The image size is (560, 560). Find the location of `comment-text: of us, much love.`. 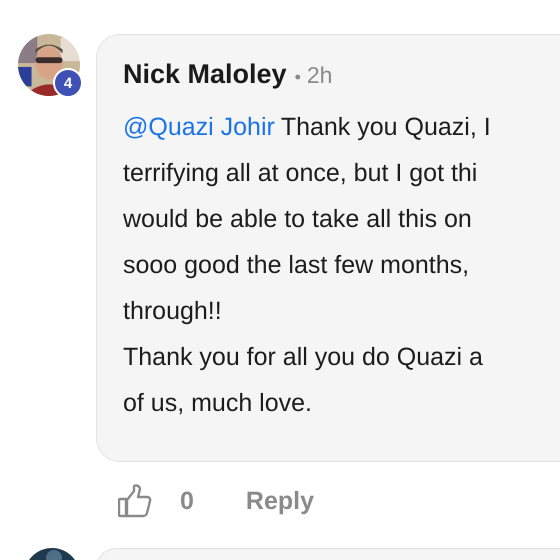

comment-text: of us, much love. is located at coordinates (217, 403).